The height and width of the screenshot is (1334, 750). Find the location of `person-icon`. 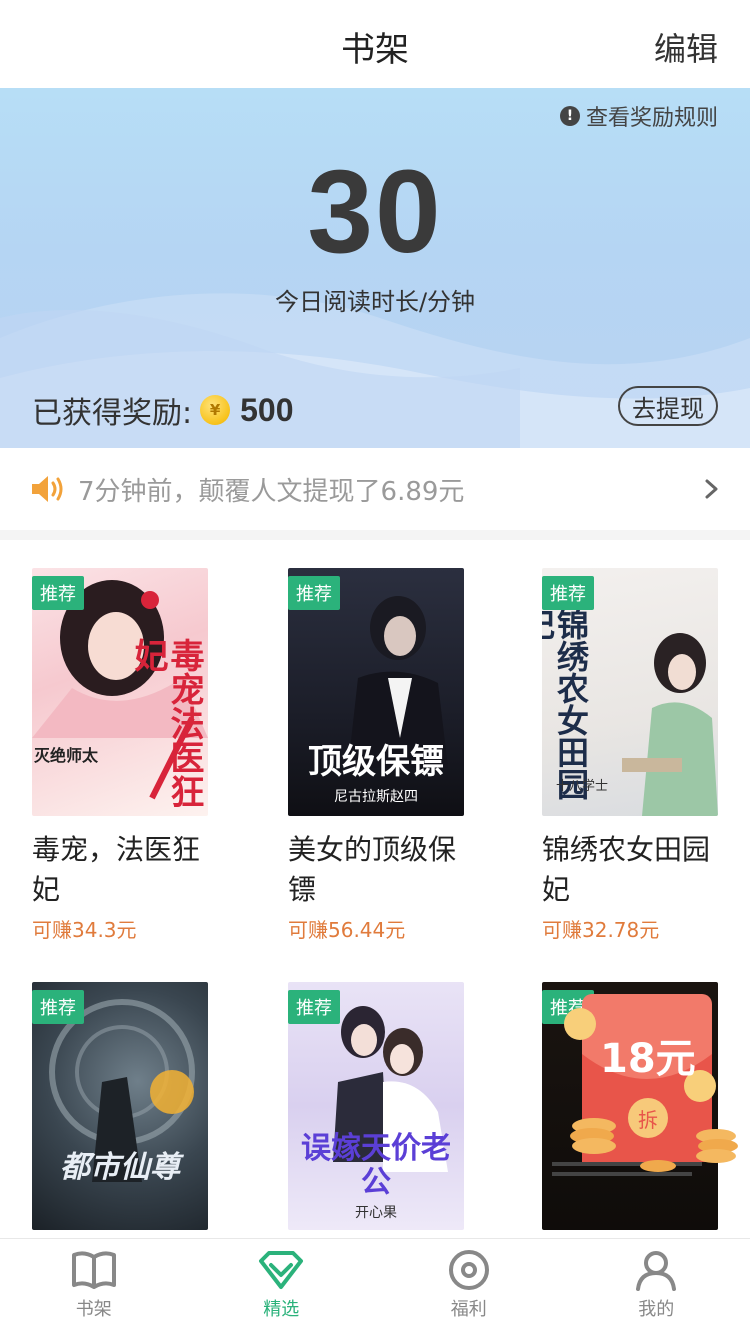

person-icon is located at coordinates (656, 1271).